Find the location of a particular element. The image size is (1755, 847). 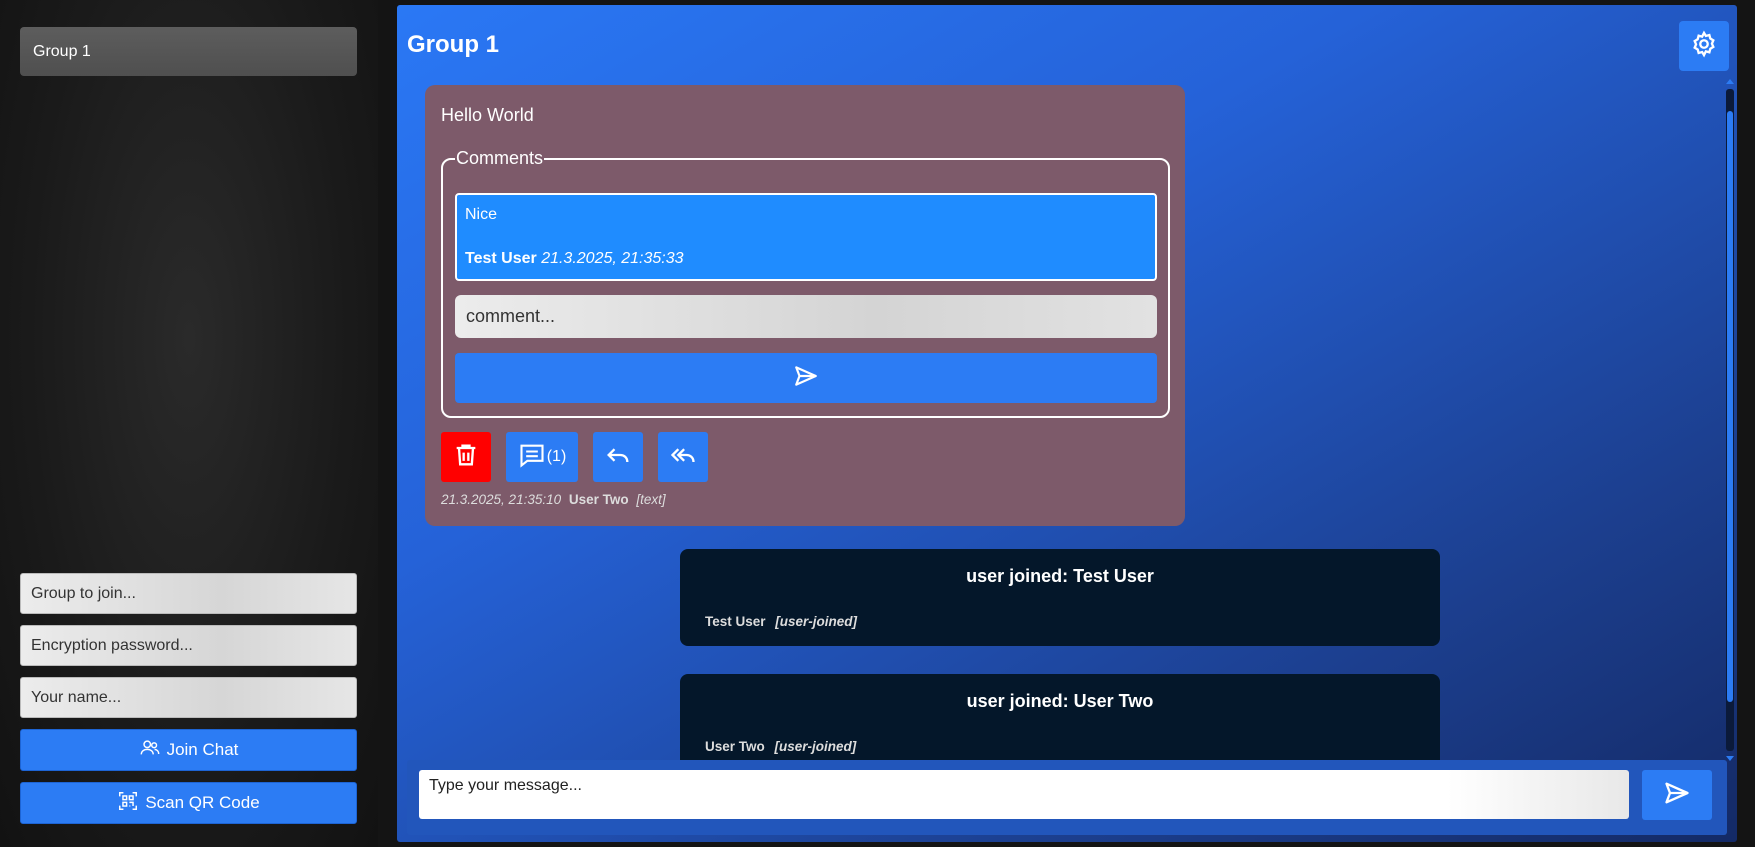

comment-icon is located at coordinates (532, 457).